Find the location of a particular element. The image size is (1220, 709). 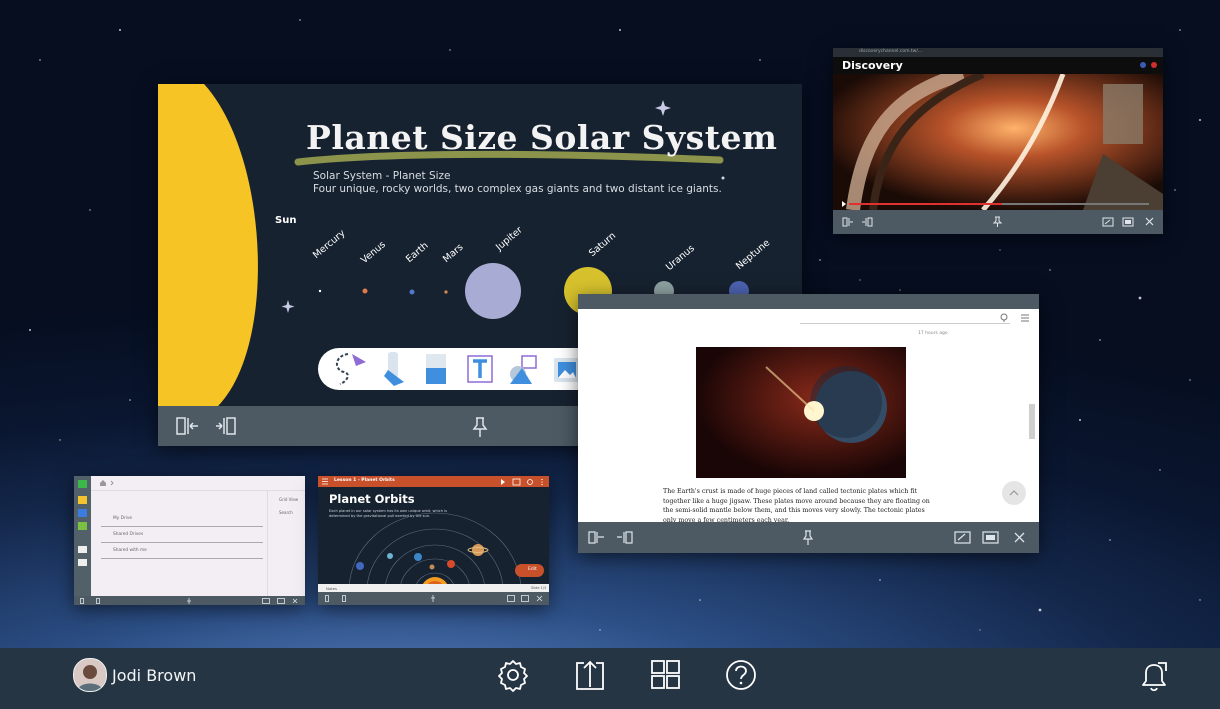

shapes-tool-icon is located at coordinates (523, 369).